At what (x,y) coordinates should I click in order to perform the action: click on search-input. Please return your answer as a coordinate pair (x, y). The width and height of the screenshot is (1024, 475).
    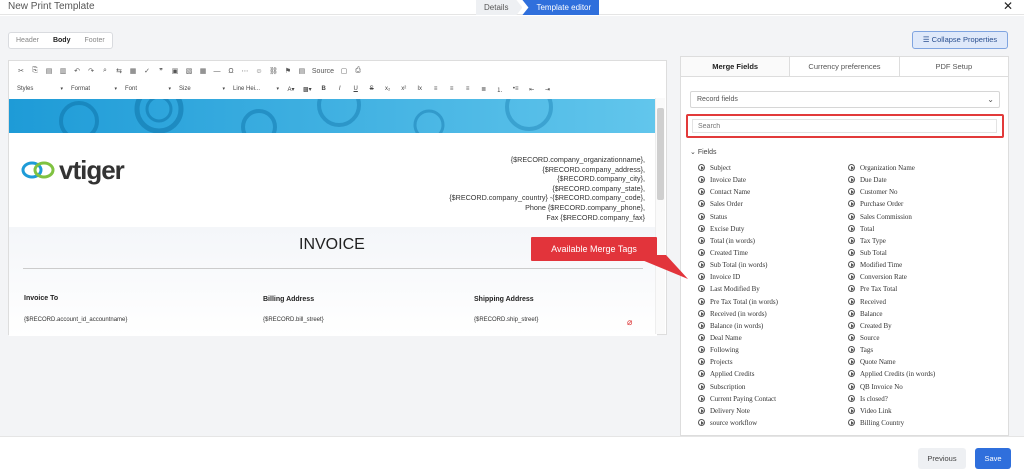
    Looking at the image, I should click on (844, 126).